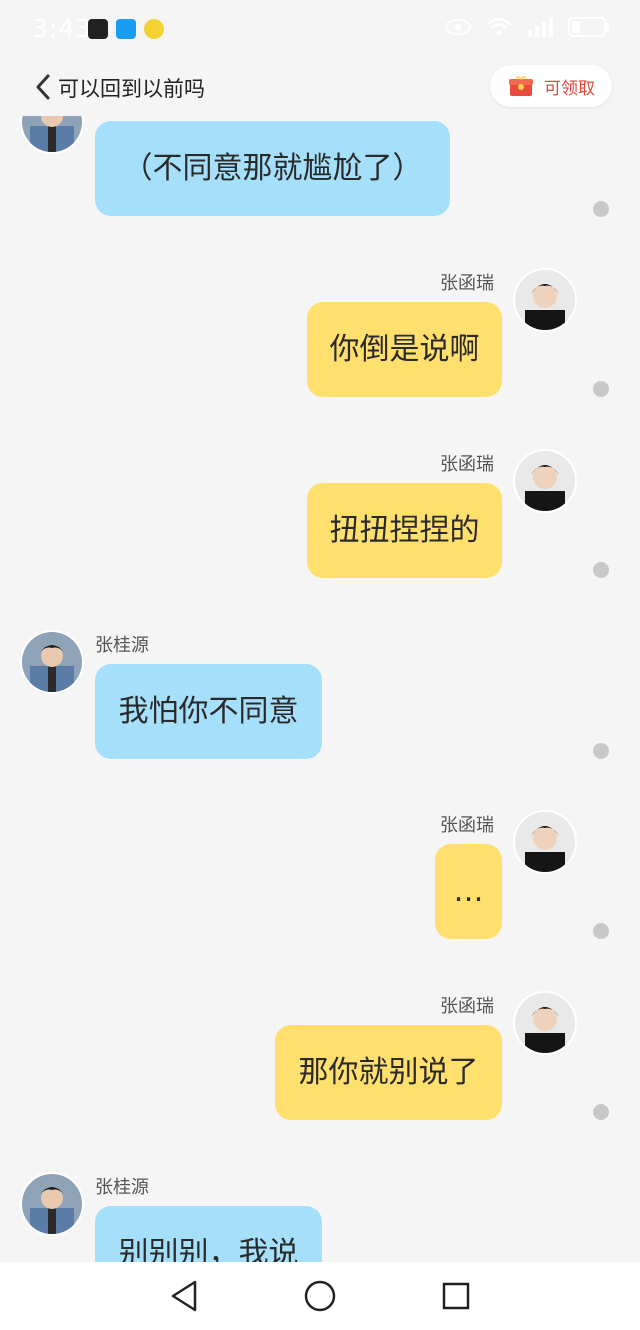  Describe the element at coordinates (521, 86) in the screenshot. I see `red-envelope-icon` at that location.